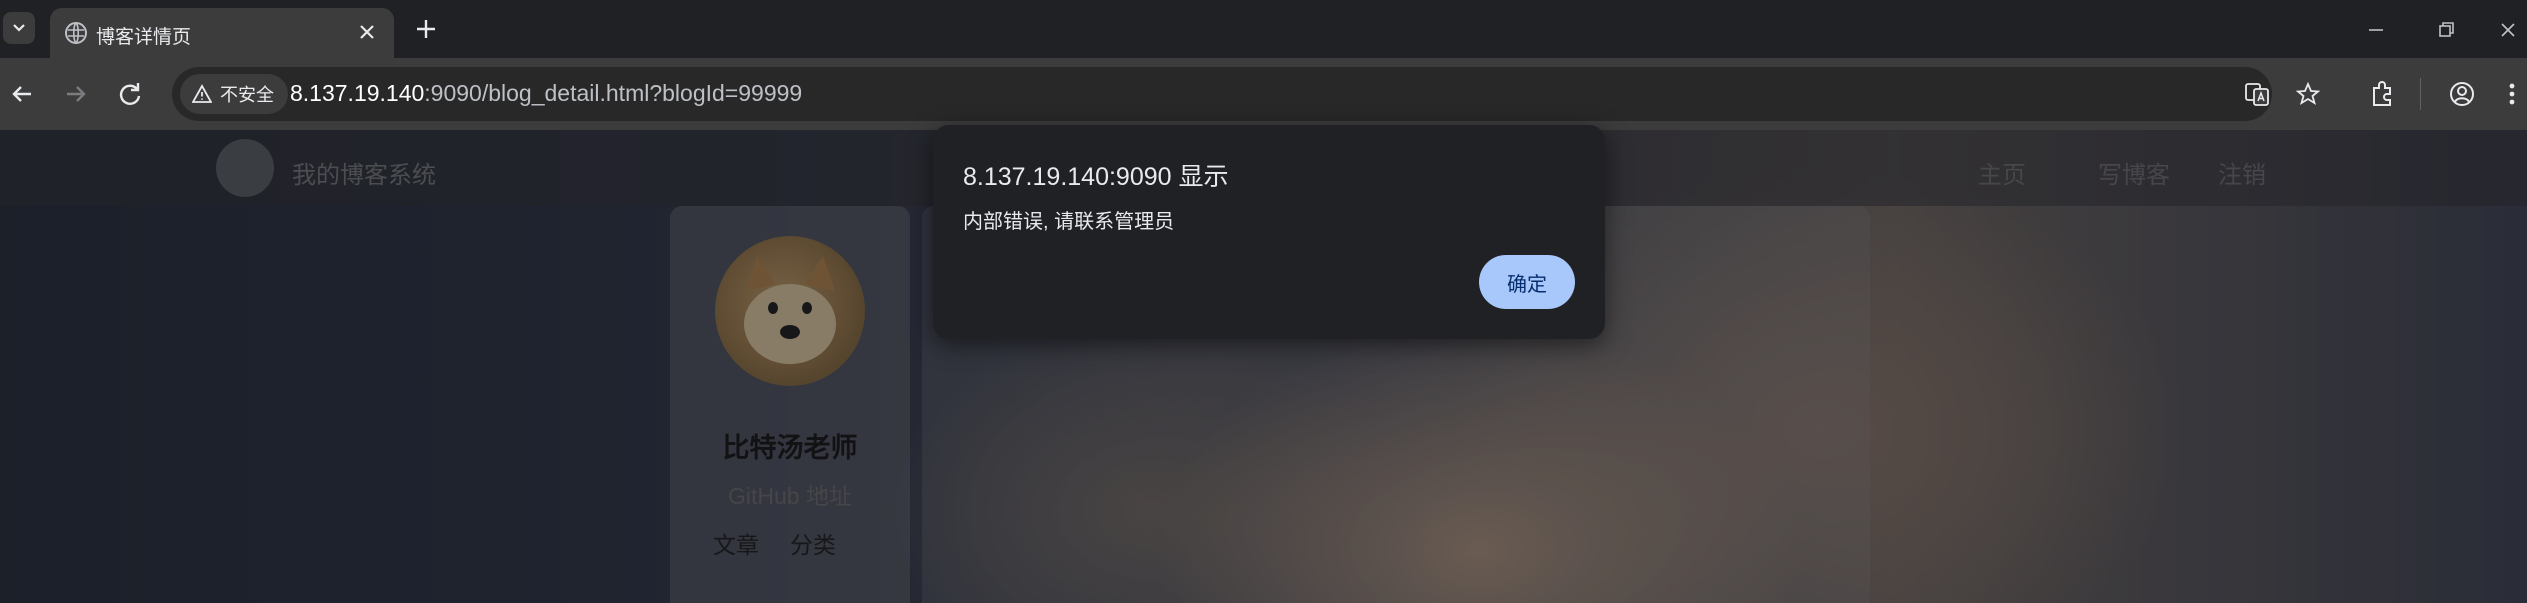 This screenshot has height=603, width=2527. I want to click on bookmark-star-icon, so click(2308, 94).